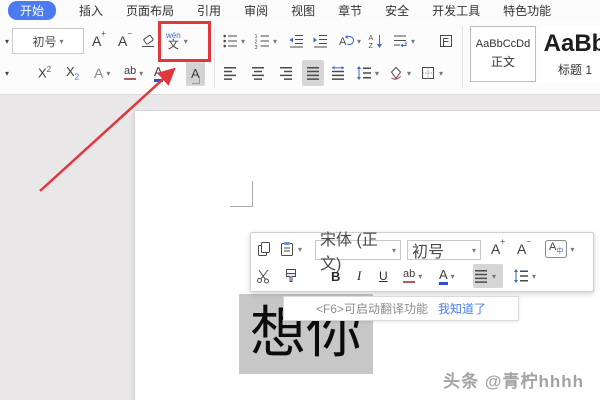 Image resolution: width=600 pixels, height=400 pixels. I want to click on mini-align-button: ▾, so click(488, 276).